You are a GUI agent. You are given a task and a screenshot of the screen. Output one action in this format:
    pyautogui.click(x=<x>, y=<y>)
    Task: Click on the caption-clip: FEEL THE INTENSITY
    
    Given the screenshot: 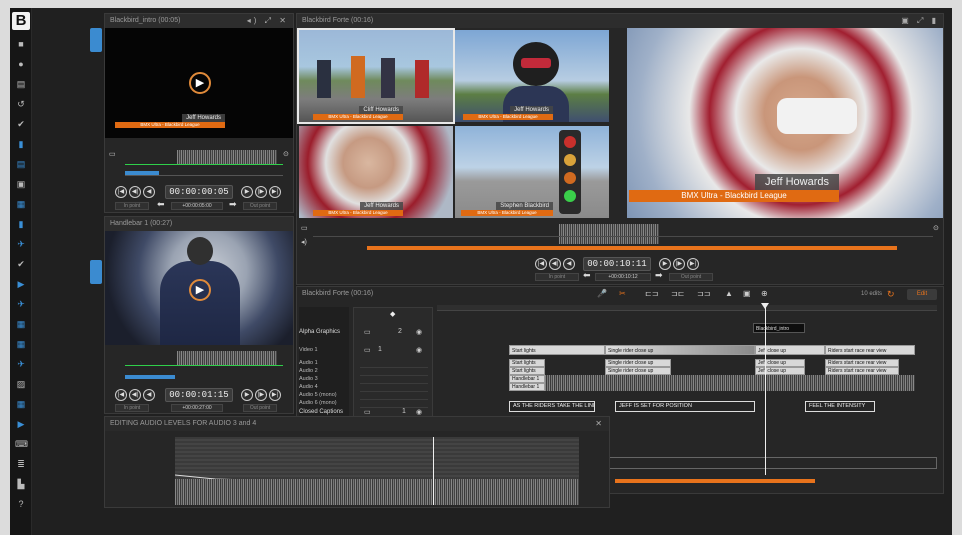 What is the action you would take?
    pyautogui.click(x=840, y=406)
    